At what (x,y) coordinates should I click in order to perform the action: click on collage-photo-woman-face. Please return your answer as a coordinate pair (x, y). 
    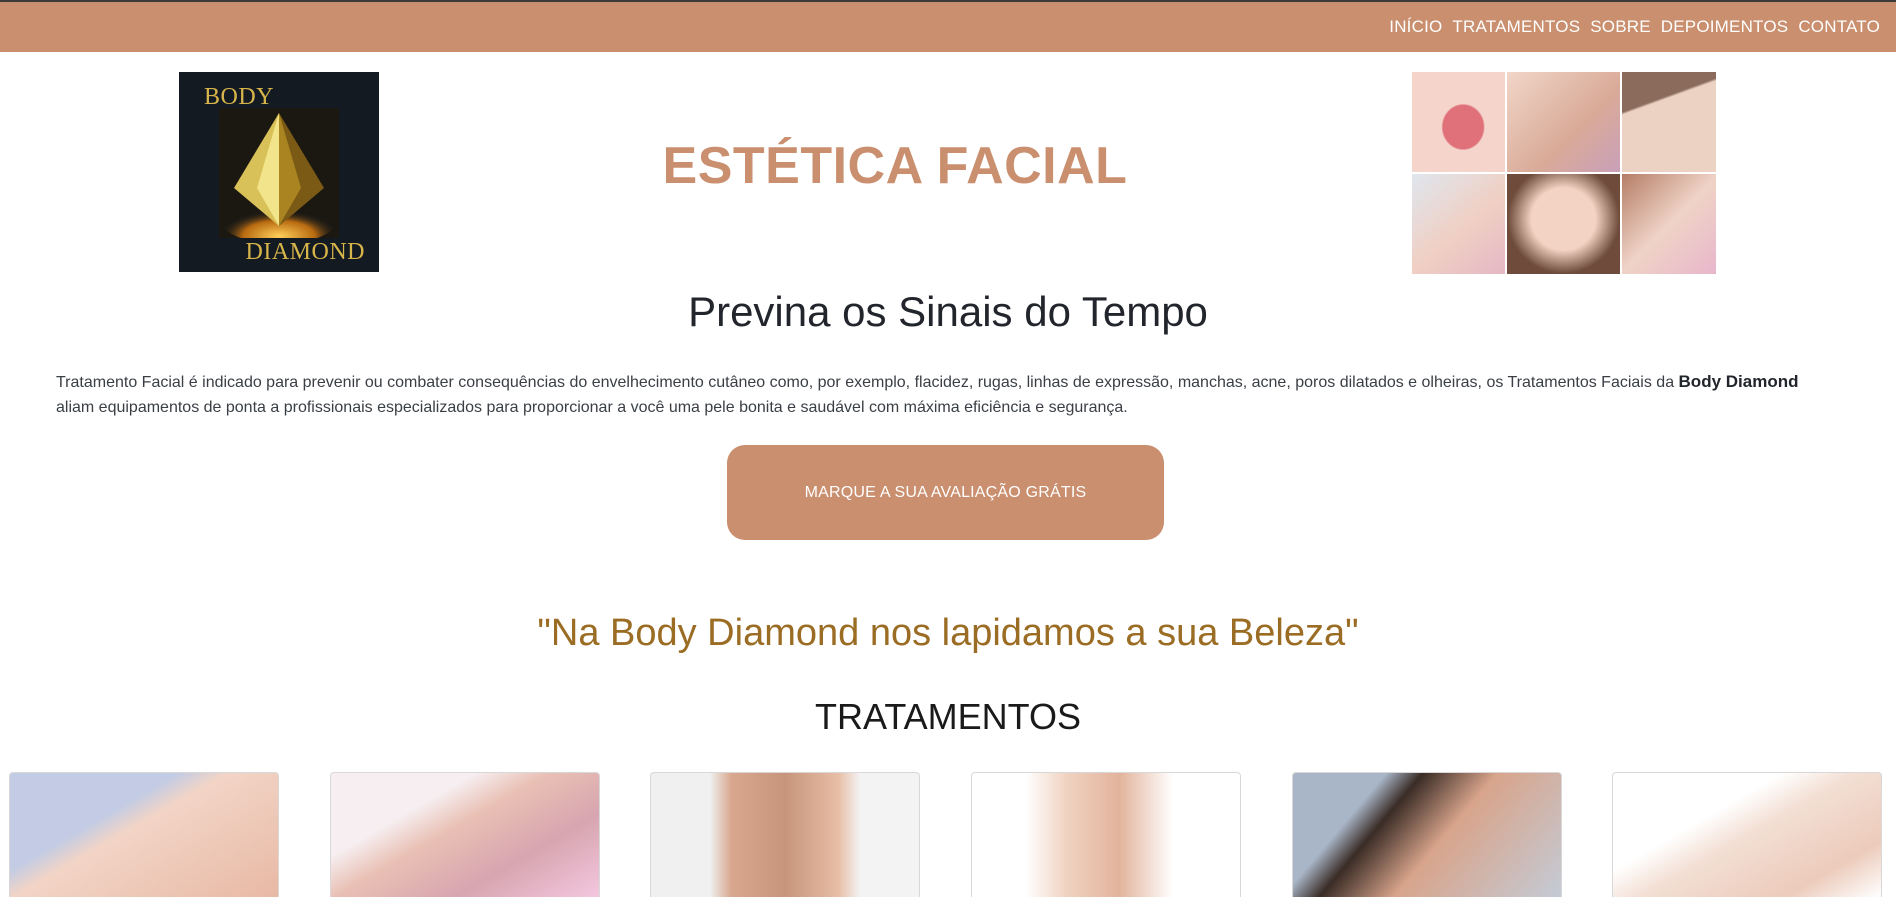
    Looking at the image, I should click on (1563, 224).